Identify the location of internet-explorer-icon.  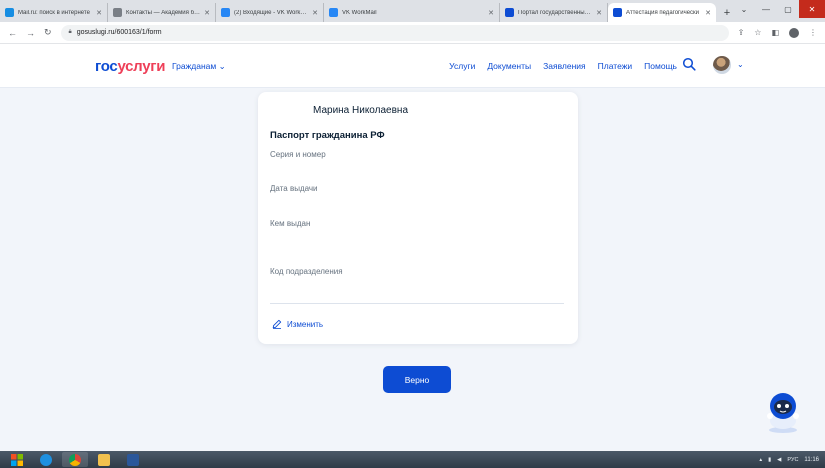
(46, 459).